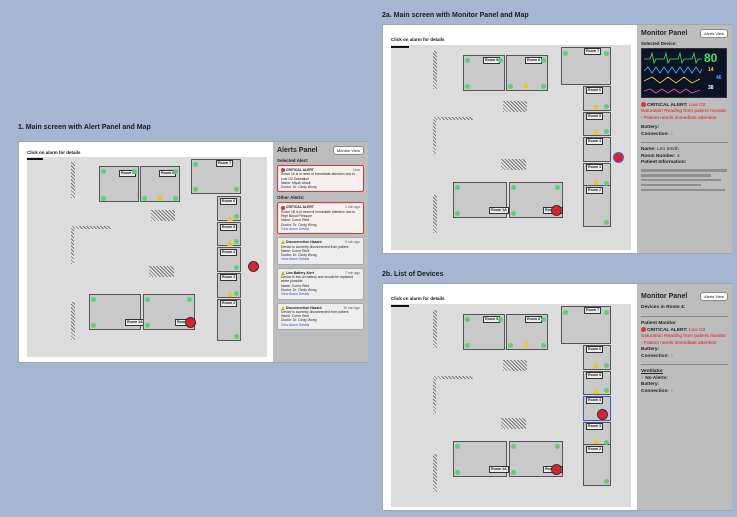 This screenshot has height=517, width=737. Describe the element at coordinates (652, 371) in the screenshot. I see `device-ventilator: Ventilator` at that location.